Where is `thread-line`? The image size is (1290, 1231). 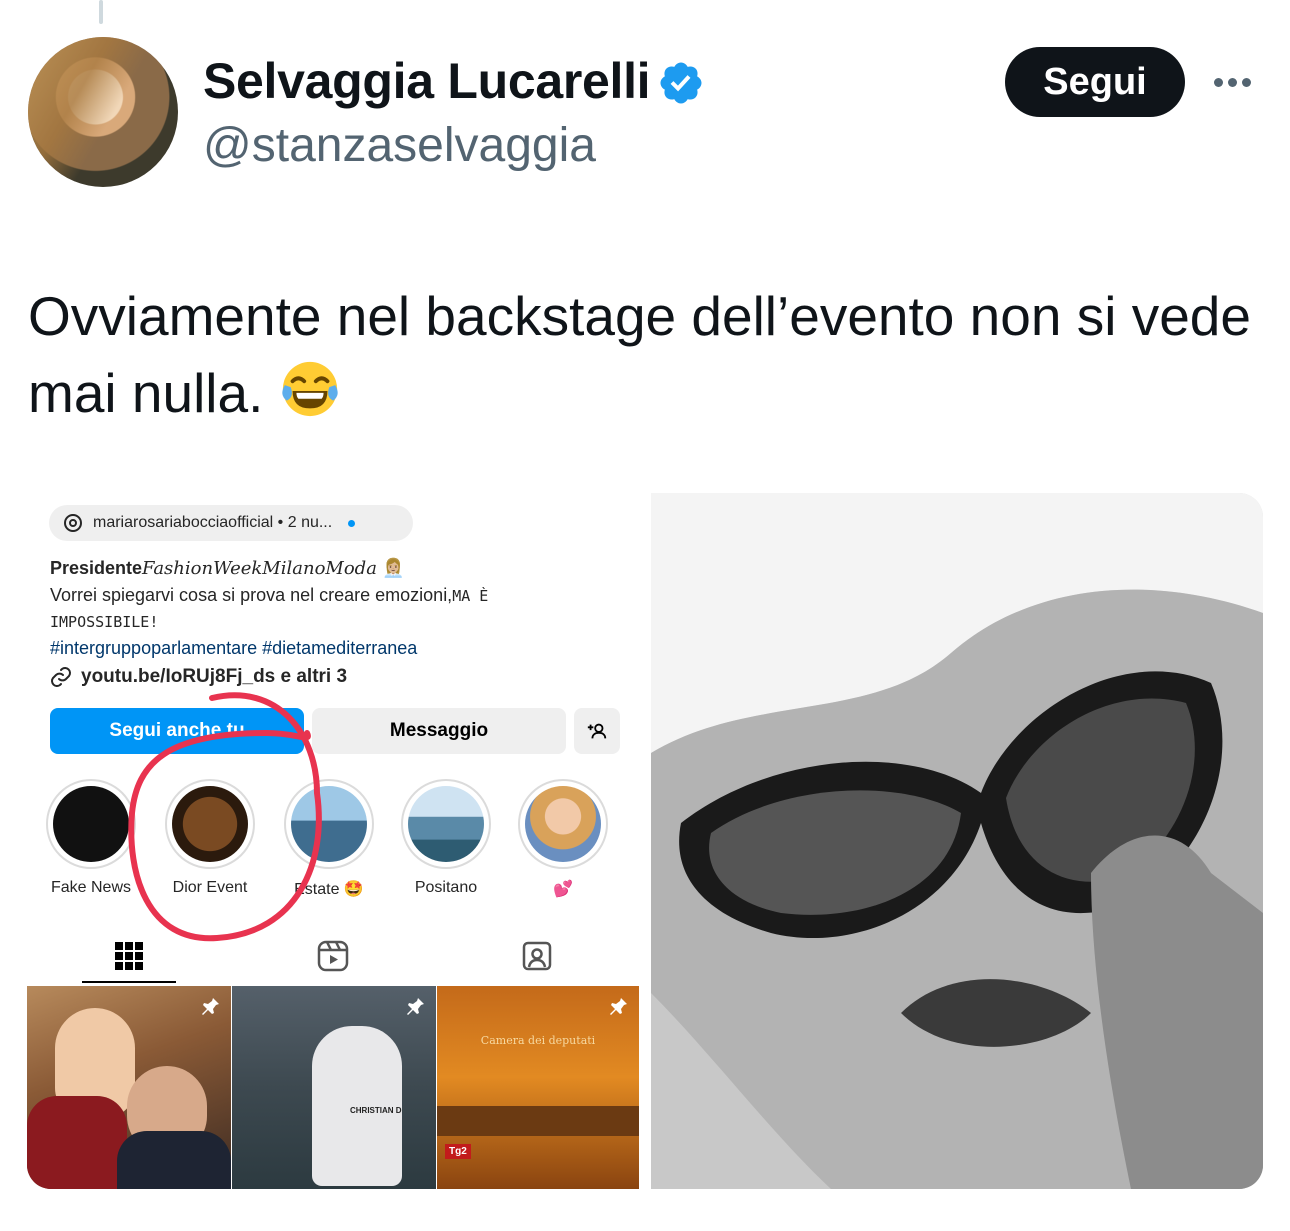 thread-line is located at coordinates (101, 12).